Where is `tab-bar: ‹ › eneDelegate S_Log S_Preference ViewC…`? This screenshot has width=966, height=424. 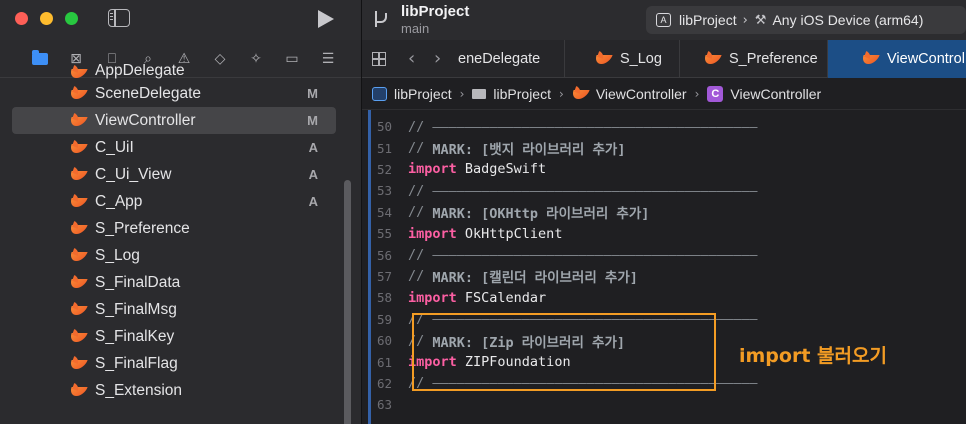 tab-bar: ‹ › eneDelegate S_Log S_Preference ViewC… is located at coordinates (664, 59).